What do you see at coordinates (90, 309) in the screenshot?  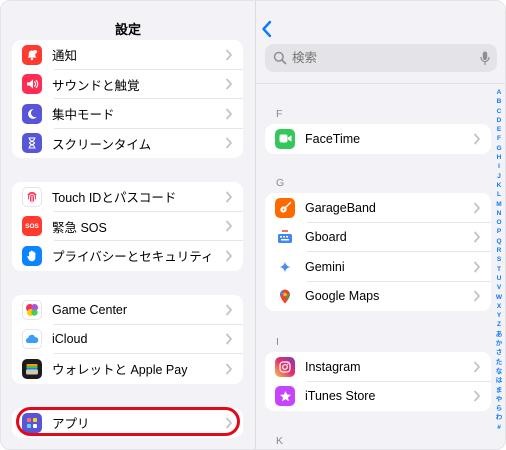 I see `sidebar-item-label: Game Center` at bounding box center [90, 309].